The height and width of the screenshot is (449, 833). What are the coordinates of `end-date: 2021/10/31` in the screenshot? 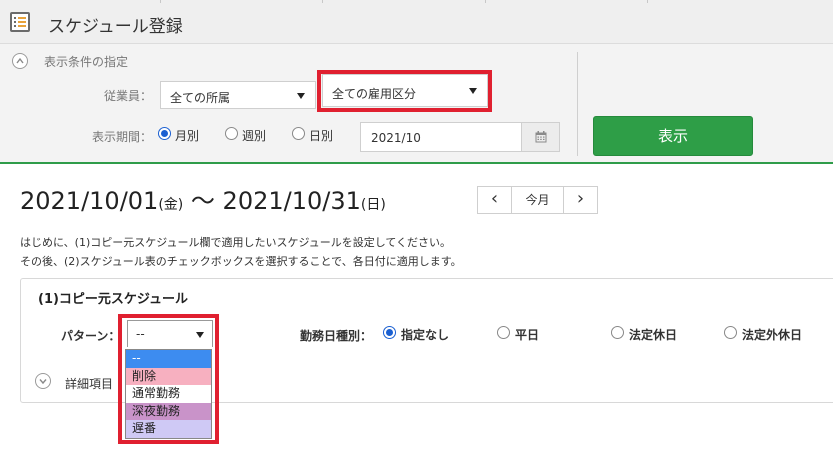 It's located at (291, 201).